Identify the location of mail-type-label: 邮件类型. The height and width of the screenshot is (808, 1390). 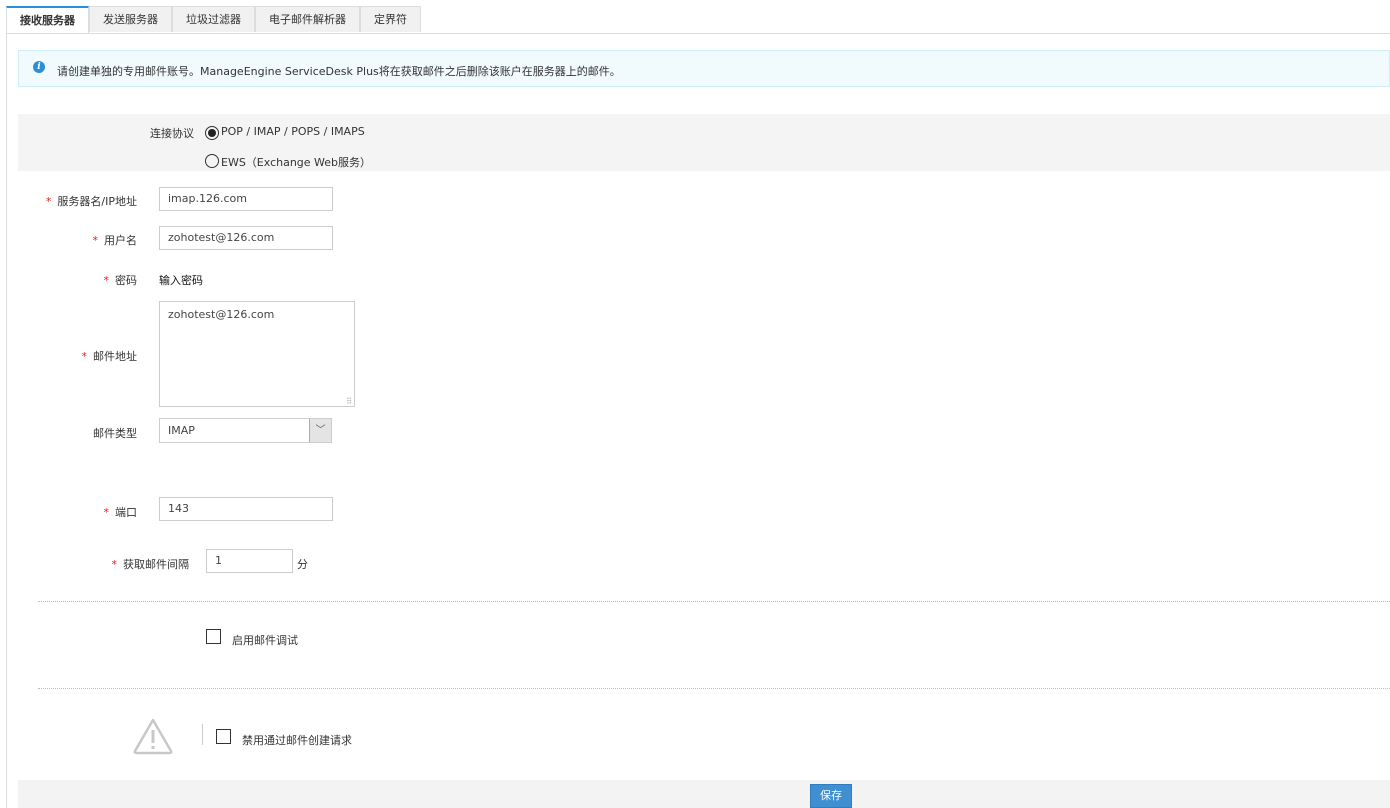
(115, 433).